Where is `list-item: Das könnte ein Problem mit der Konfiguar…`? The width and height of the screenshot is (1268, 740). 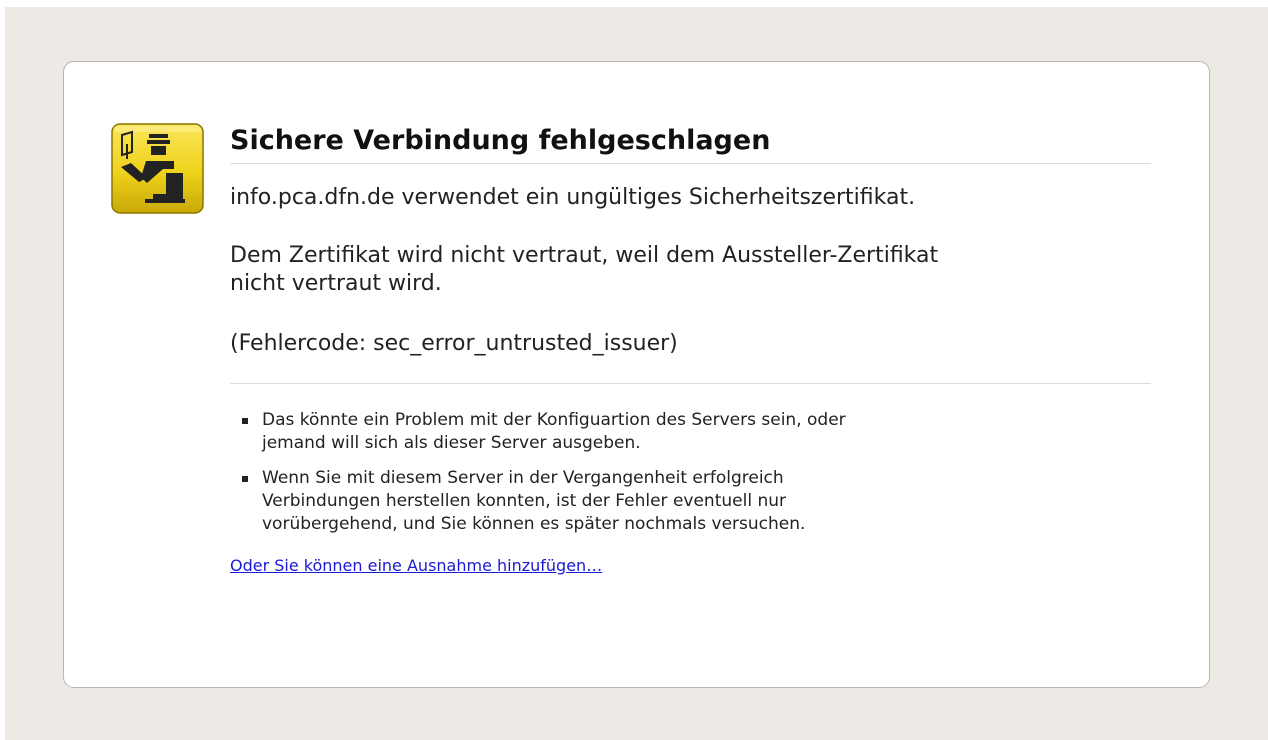
list-item: Das könnte ein Problem mit der Konfiguar… is located at coordinates (690, 432).